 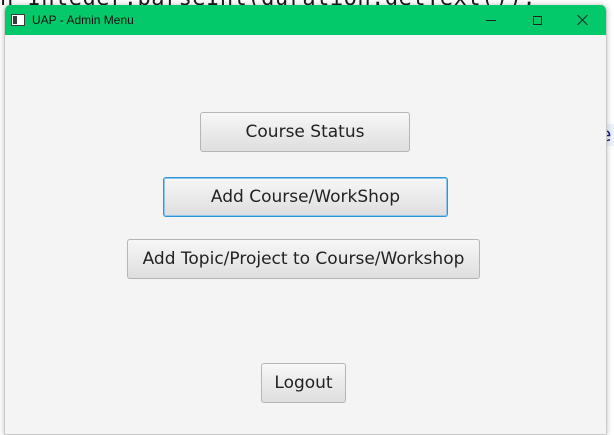 I want to click on title-bar: UAP - Admin Menu, so click(x=305, y=20).